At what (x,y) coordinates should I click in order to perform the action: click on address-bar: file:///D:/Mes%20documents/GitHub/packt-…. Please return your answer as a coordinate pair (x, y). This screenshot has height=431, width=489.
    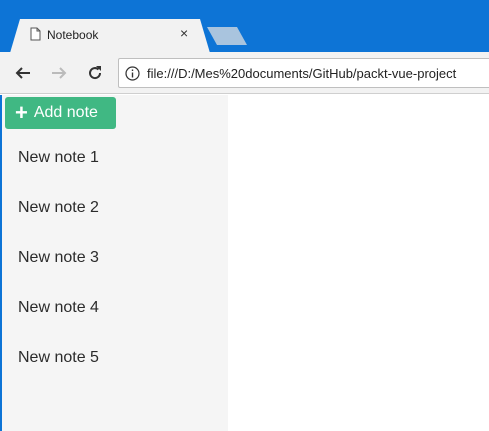
    Looking at the image, I should click on (303, 73).